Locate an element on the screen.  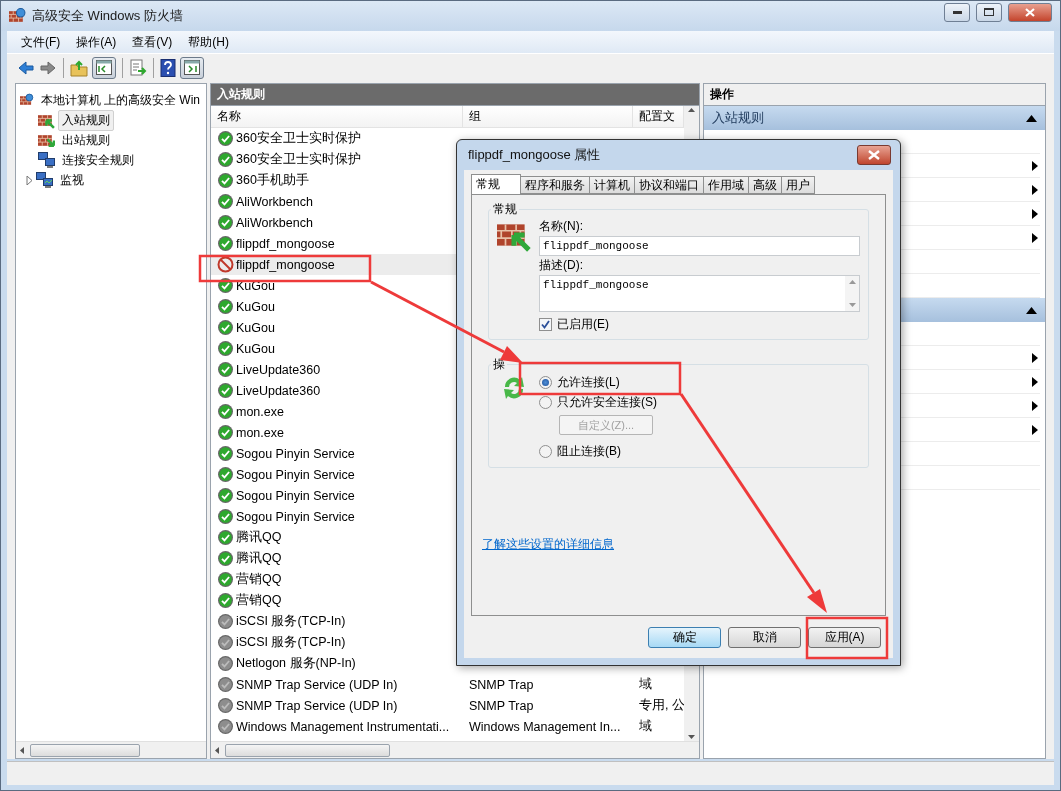
column-header: 组 is located at coordinates (548, 116).